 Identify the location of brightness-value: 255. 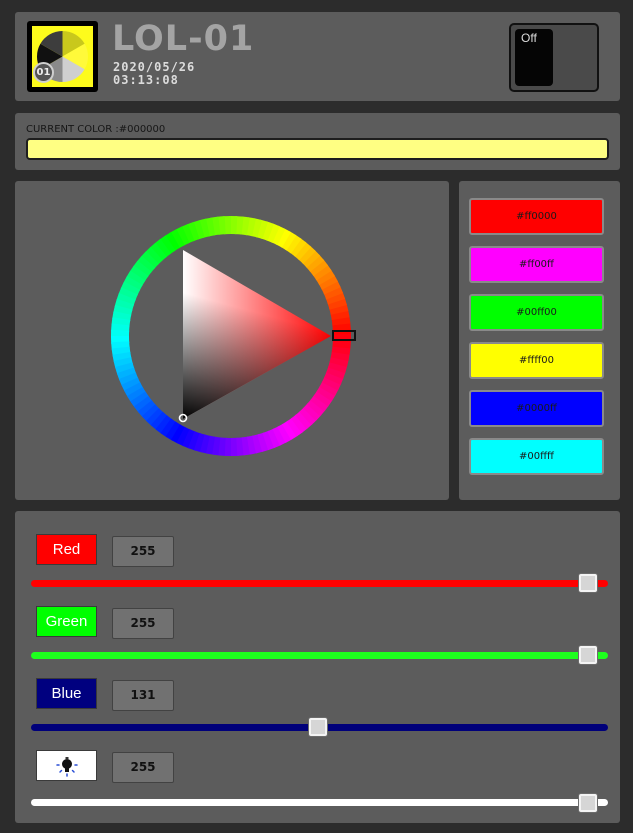
(143, 767).